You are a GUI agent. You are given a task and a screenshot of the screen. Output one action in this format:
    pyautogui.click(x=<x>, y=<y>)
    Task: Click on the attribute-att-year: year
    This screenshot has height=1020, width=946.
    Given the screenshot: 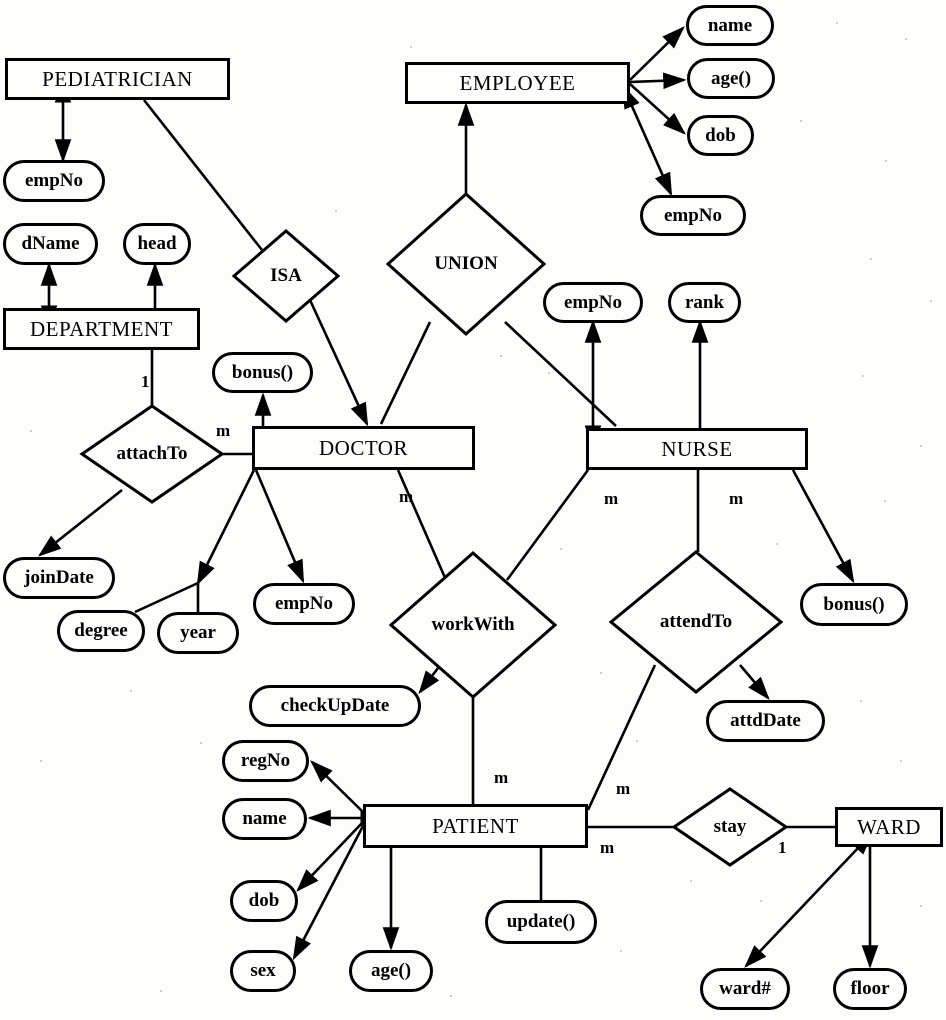 What is the action you would take?
    pyautogui.click(x=198, y=633)
    